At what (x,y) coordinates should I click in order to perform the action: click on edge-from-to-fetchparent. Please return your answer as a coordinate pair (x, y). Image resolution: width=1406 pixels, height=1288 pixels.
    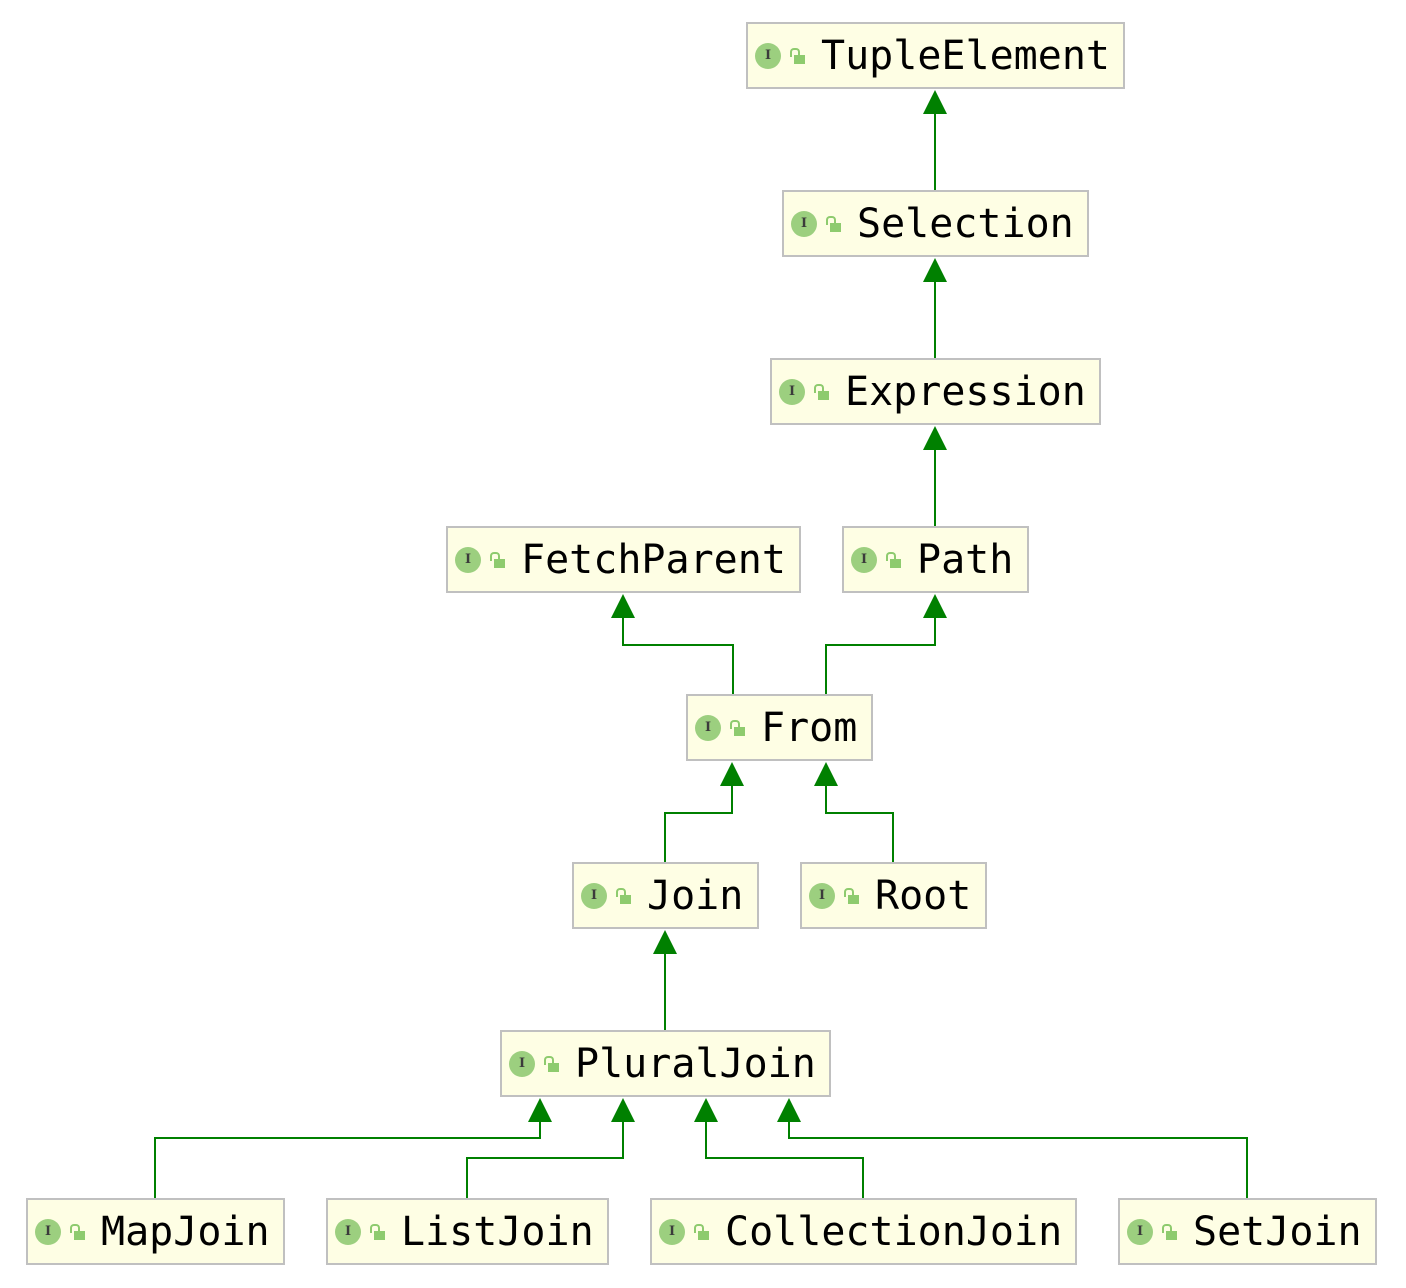
    Looking at the image, I should click on (672, 644).